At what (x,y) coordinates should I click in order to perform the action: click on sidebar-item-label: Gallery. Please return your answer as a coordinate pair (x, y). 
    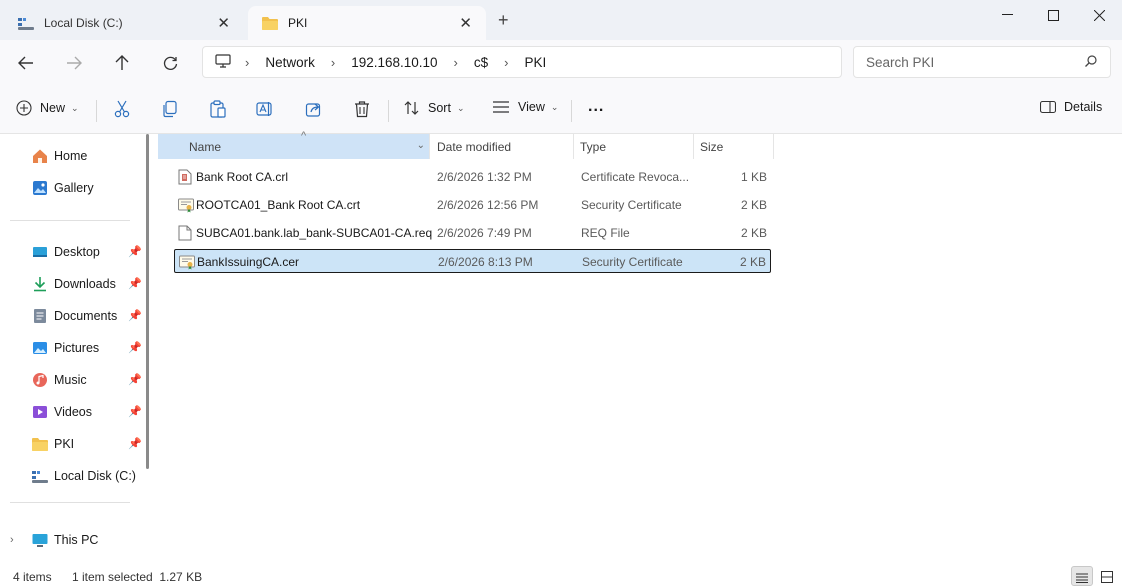
    Looking at the image, I should click on (74, 188).